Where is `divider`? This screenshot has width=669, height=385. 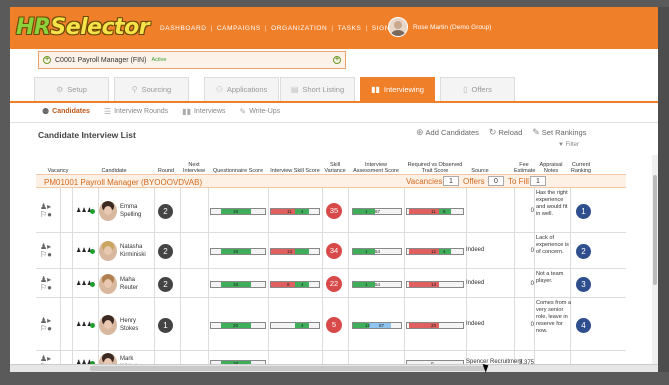 divider is located at coordinates (334, 122).